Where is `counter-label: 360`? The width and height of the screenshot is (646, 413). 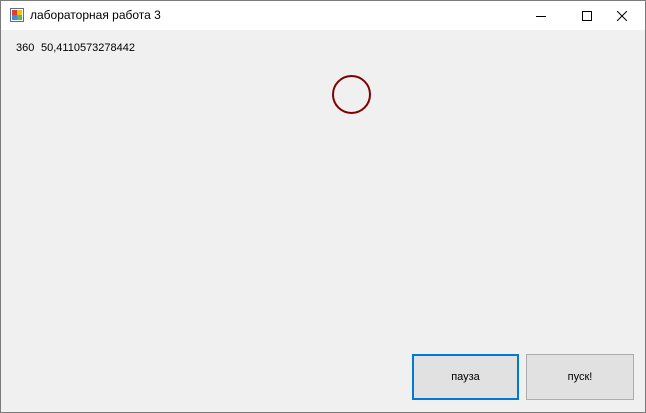 counter-label: 360 is located at coordinates (25, 48).